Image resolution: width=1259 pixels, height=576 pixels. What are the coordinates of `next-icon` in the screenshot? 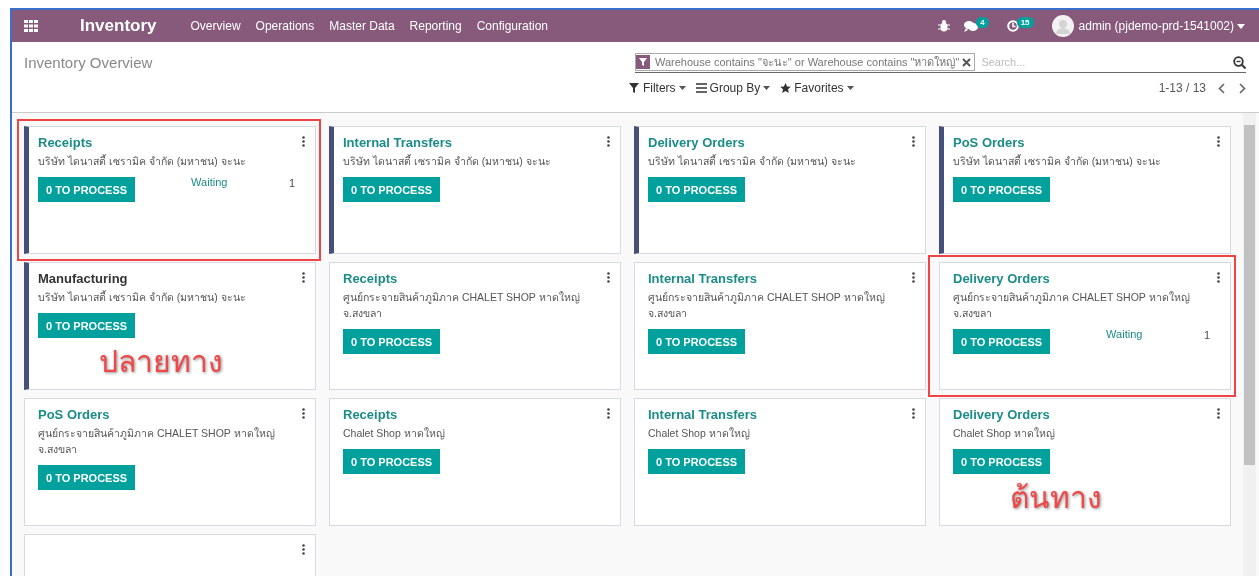 It's located at (1242, 88).